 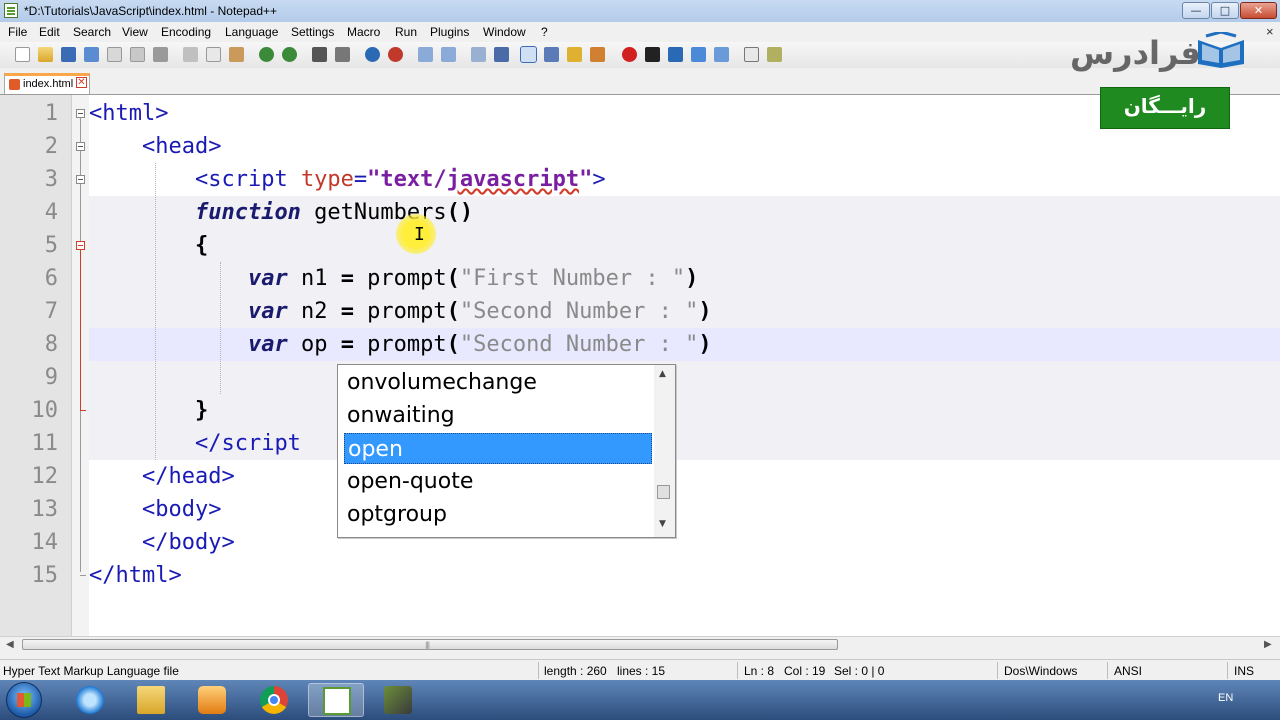 I want to click on paste-icon, so click(x=236, y=54).